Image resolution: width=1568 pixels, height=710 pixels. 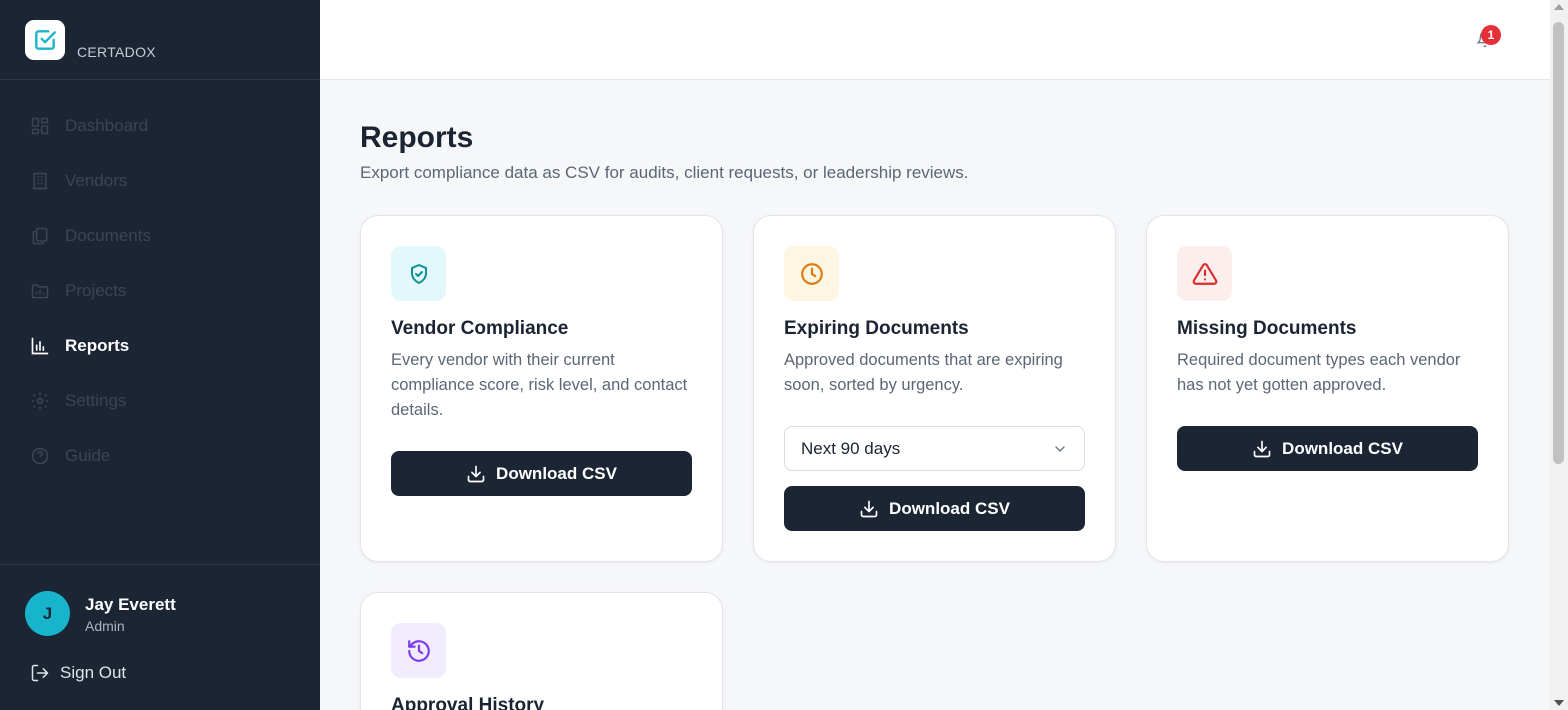 What do you see at coordinates (1558, 243) in the screenshot?
I see `scrollbar-thumb` at bounding box center [1558, 243].